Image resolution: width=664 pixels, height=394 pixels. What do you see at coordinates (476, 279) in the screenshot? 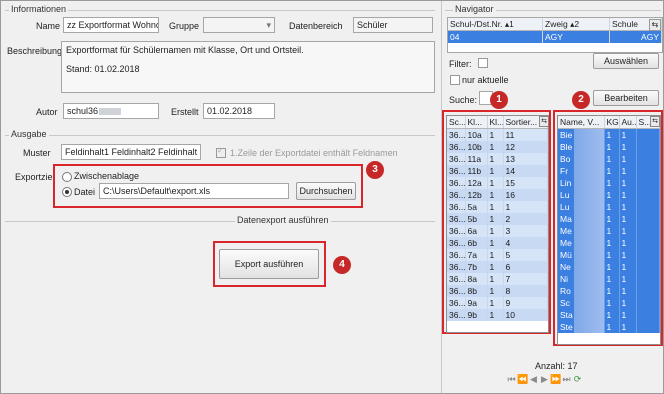
I see `klassen-cell: 8a` at bounding box center [476, 279].